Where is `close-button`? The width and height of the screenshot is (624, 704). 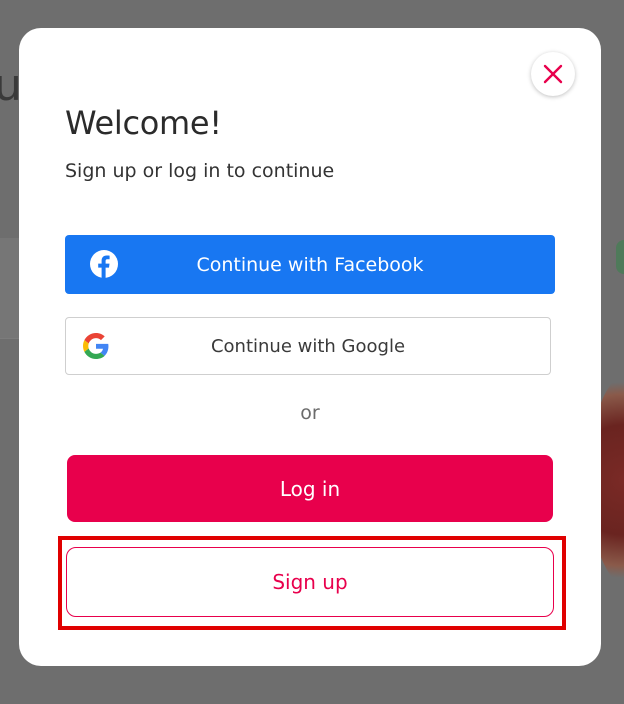
close-button is located at coordinates (553, 74).